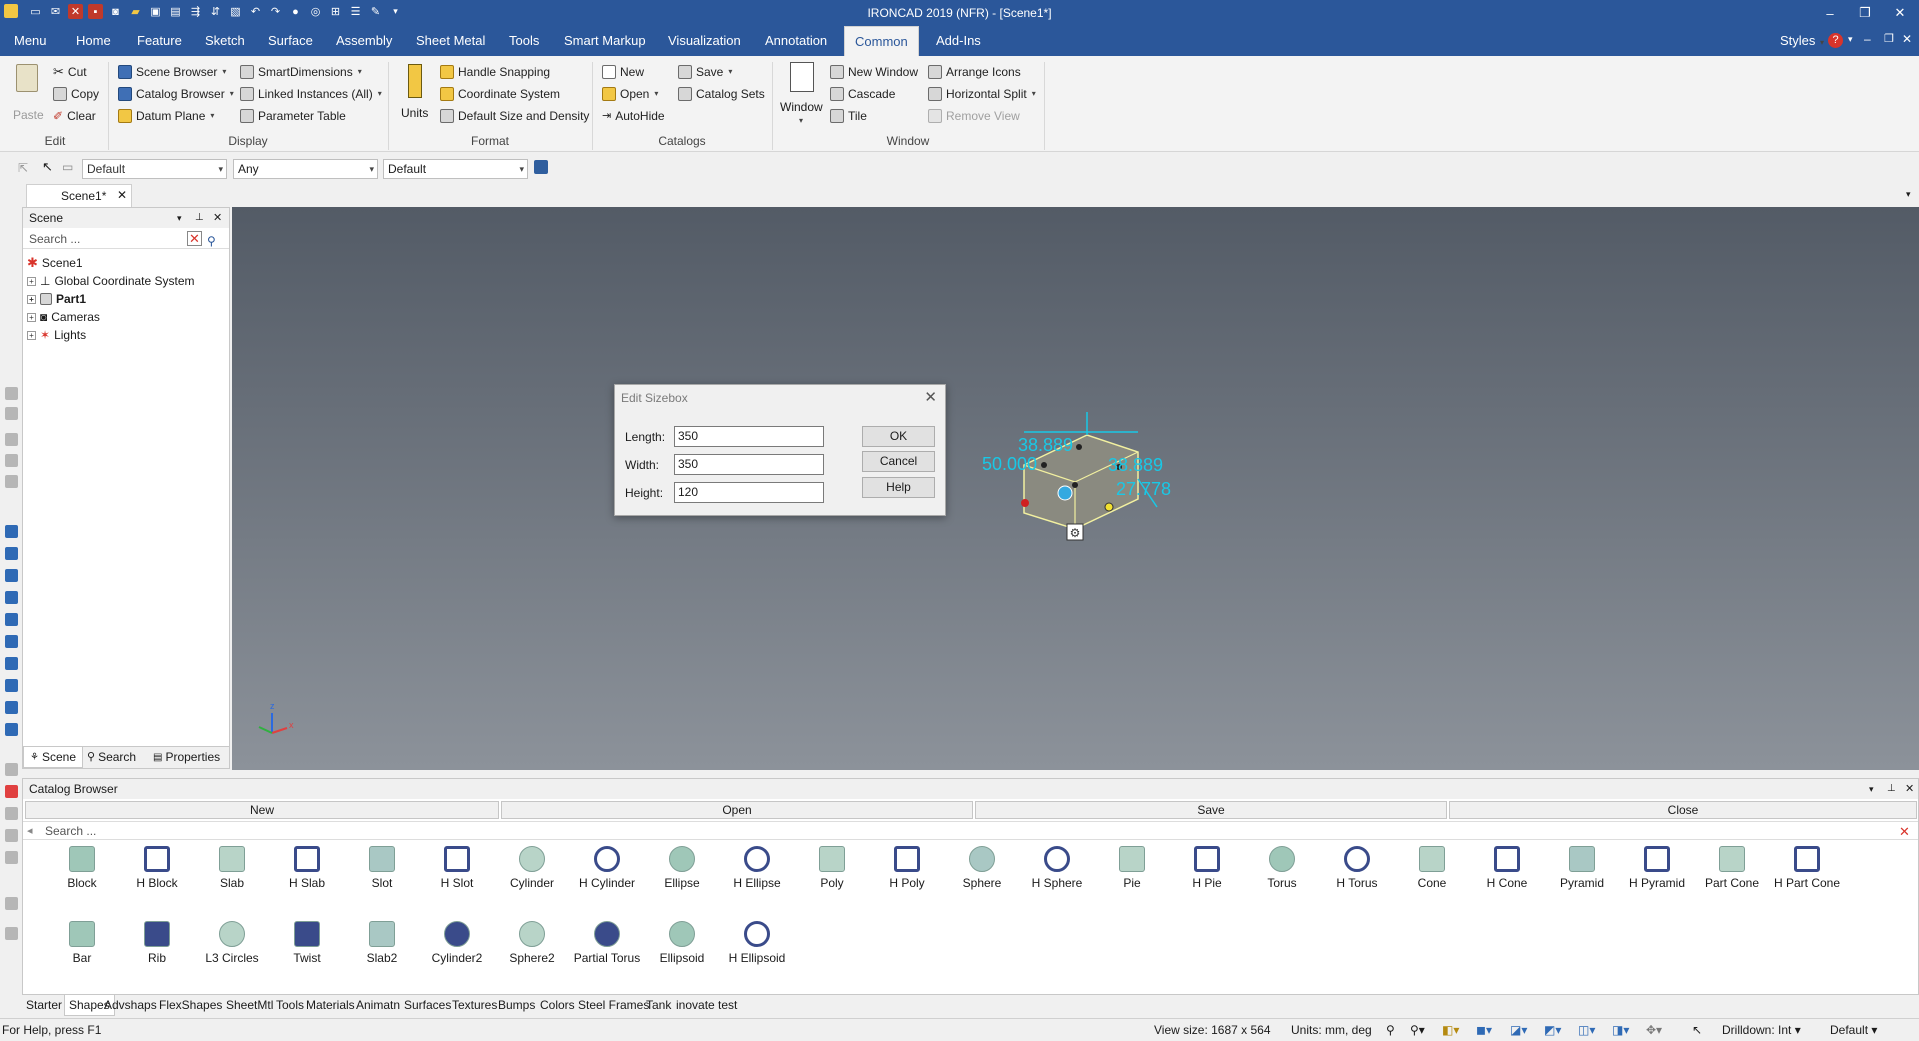  I want to click on tree-item-lights: + ✶ Lights, so click(56, 335).